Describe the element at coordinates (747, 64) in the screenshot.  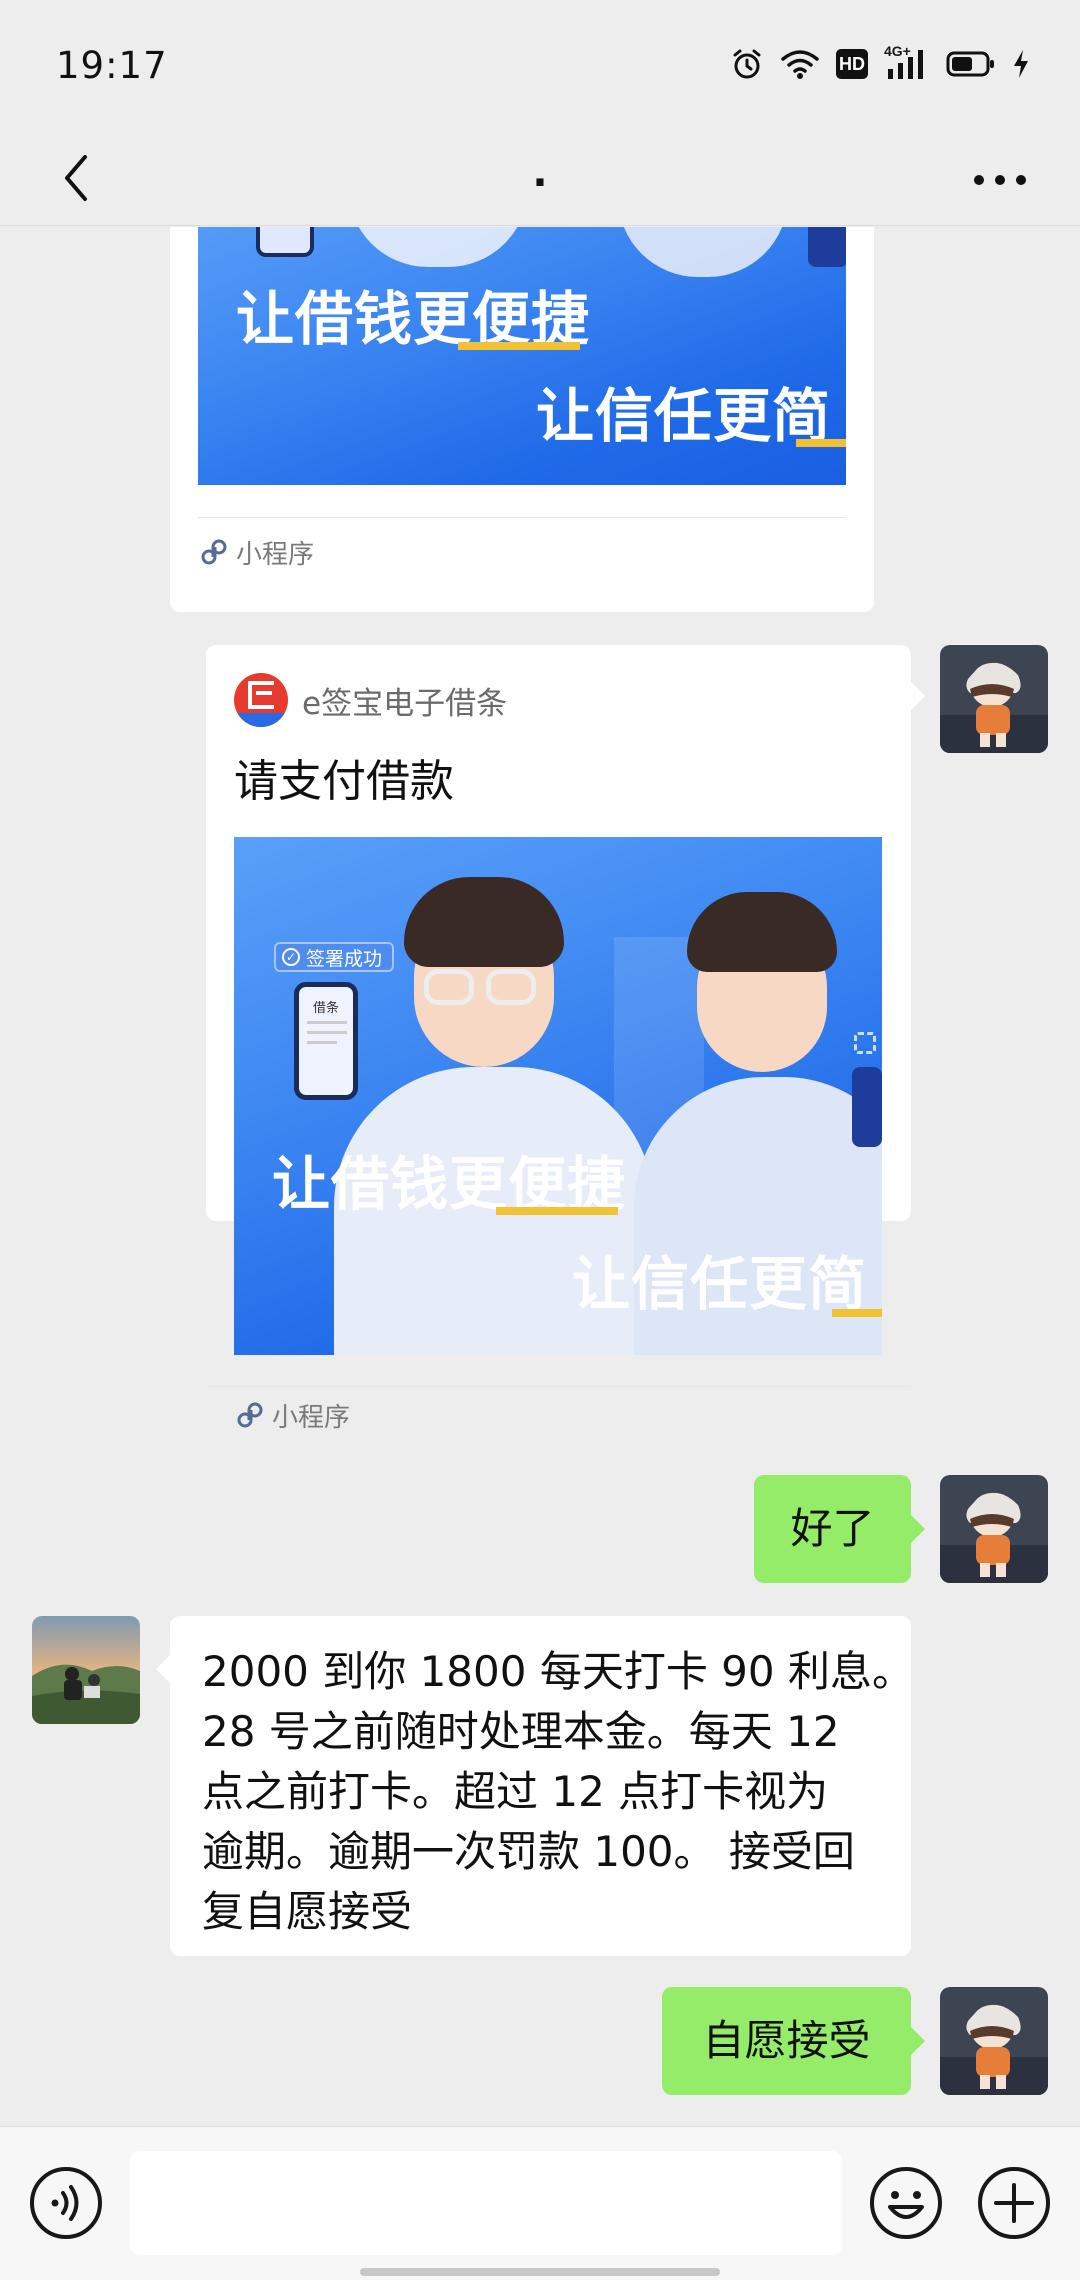
I see `alarm-icon` at that location.